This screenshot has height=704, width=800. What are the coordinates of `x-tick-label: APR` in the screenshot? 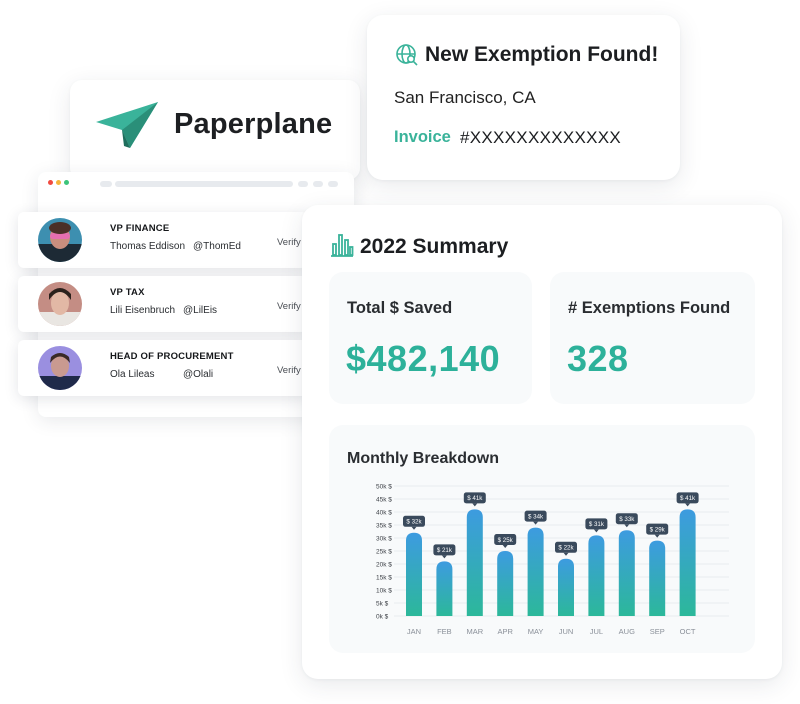 It's located at (505, 631).